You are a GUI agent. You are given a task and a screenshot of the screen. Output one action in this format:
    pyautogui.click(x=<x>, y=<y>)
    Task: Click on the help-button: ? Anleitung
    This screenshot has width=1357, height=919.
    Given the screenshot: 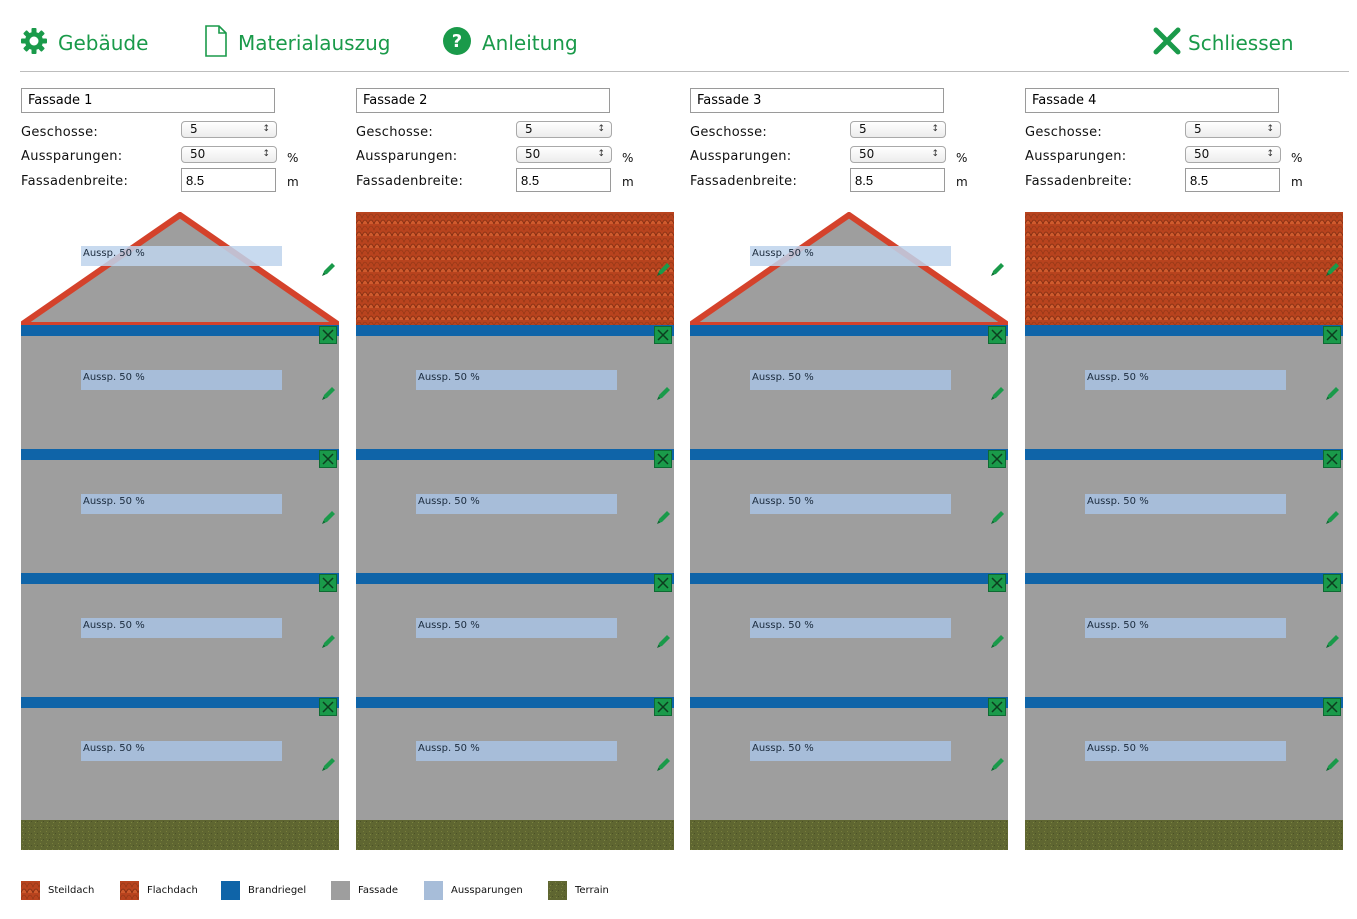 What is the action you would take?
    pyautogui.click(x=510, y=43)
    